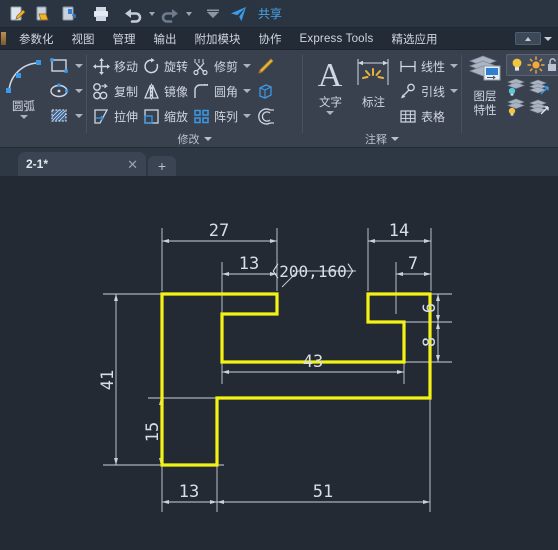  I want to click on rectangle-button, so click(65, 66).